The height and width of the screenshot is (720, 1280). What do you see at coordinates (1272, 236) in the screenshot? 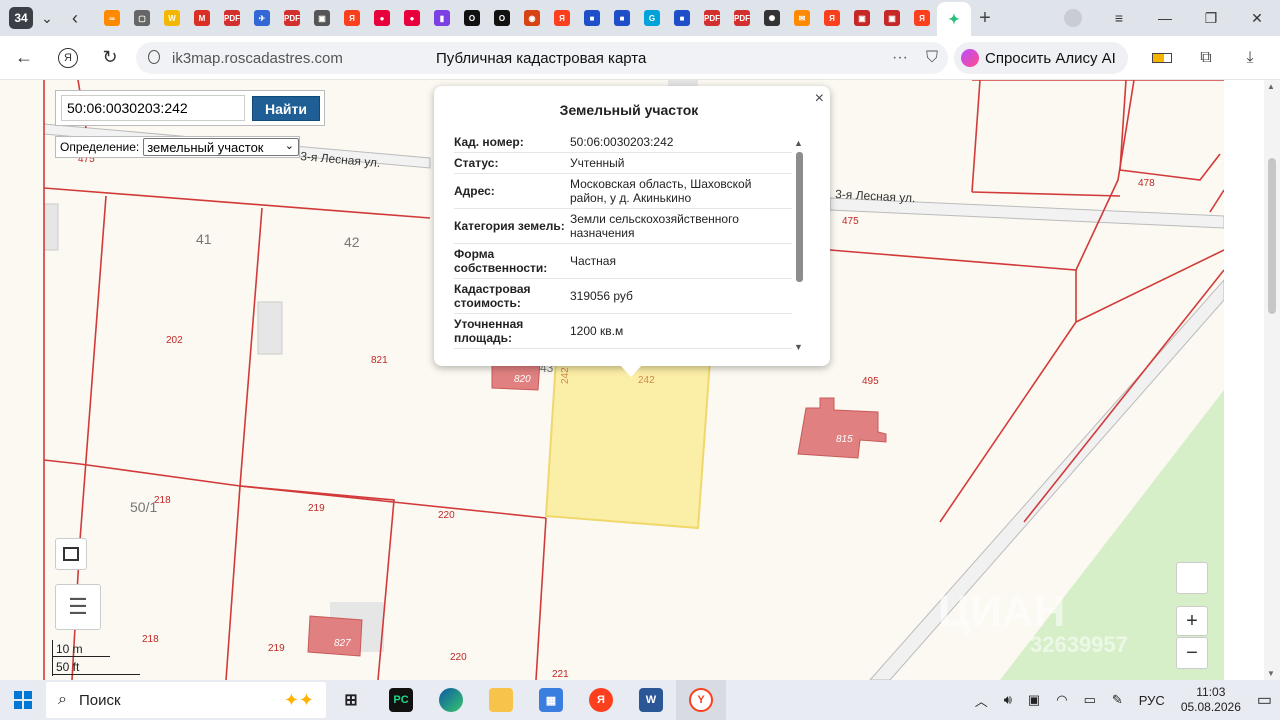
I see `scrollbar-thumb` at bounding box center [1272, 236].